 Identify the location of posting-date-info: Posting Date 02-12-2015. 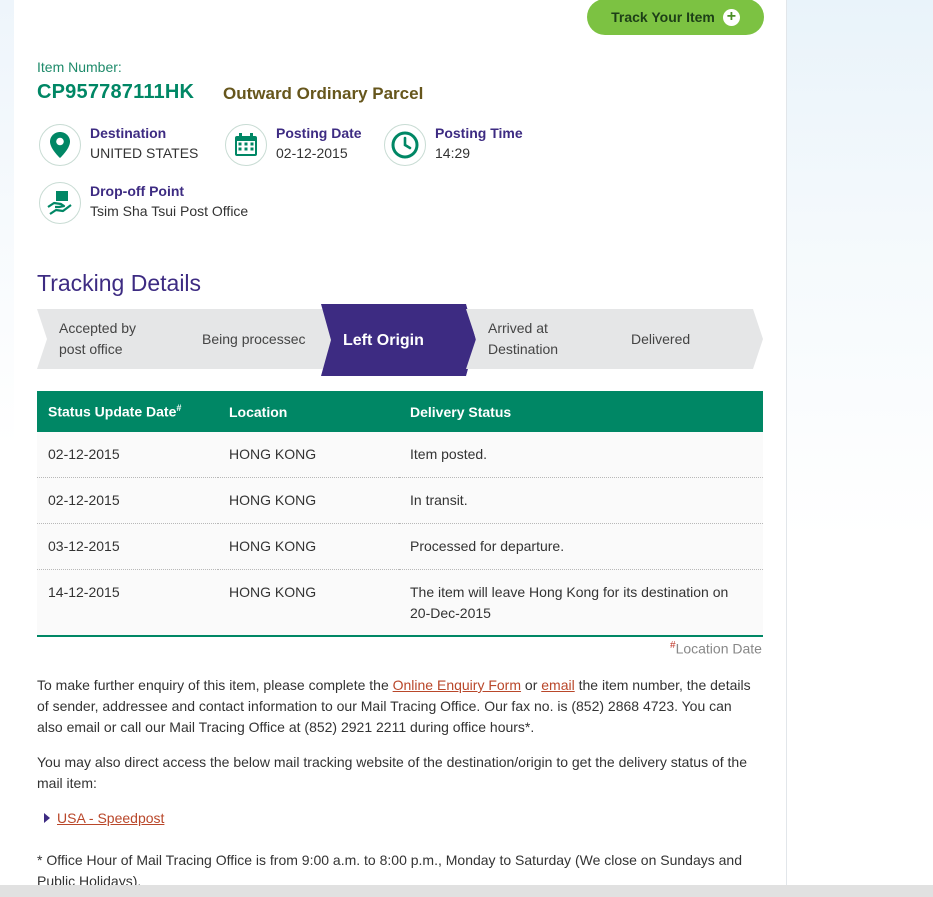
(293, 145).